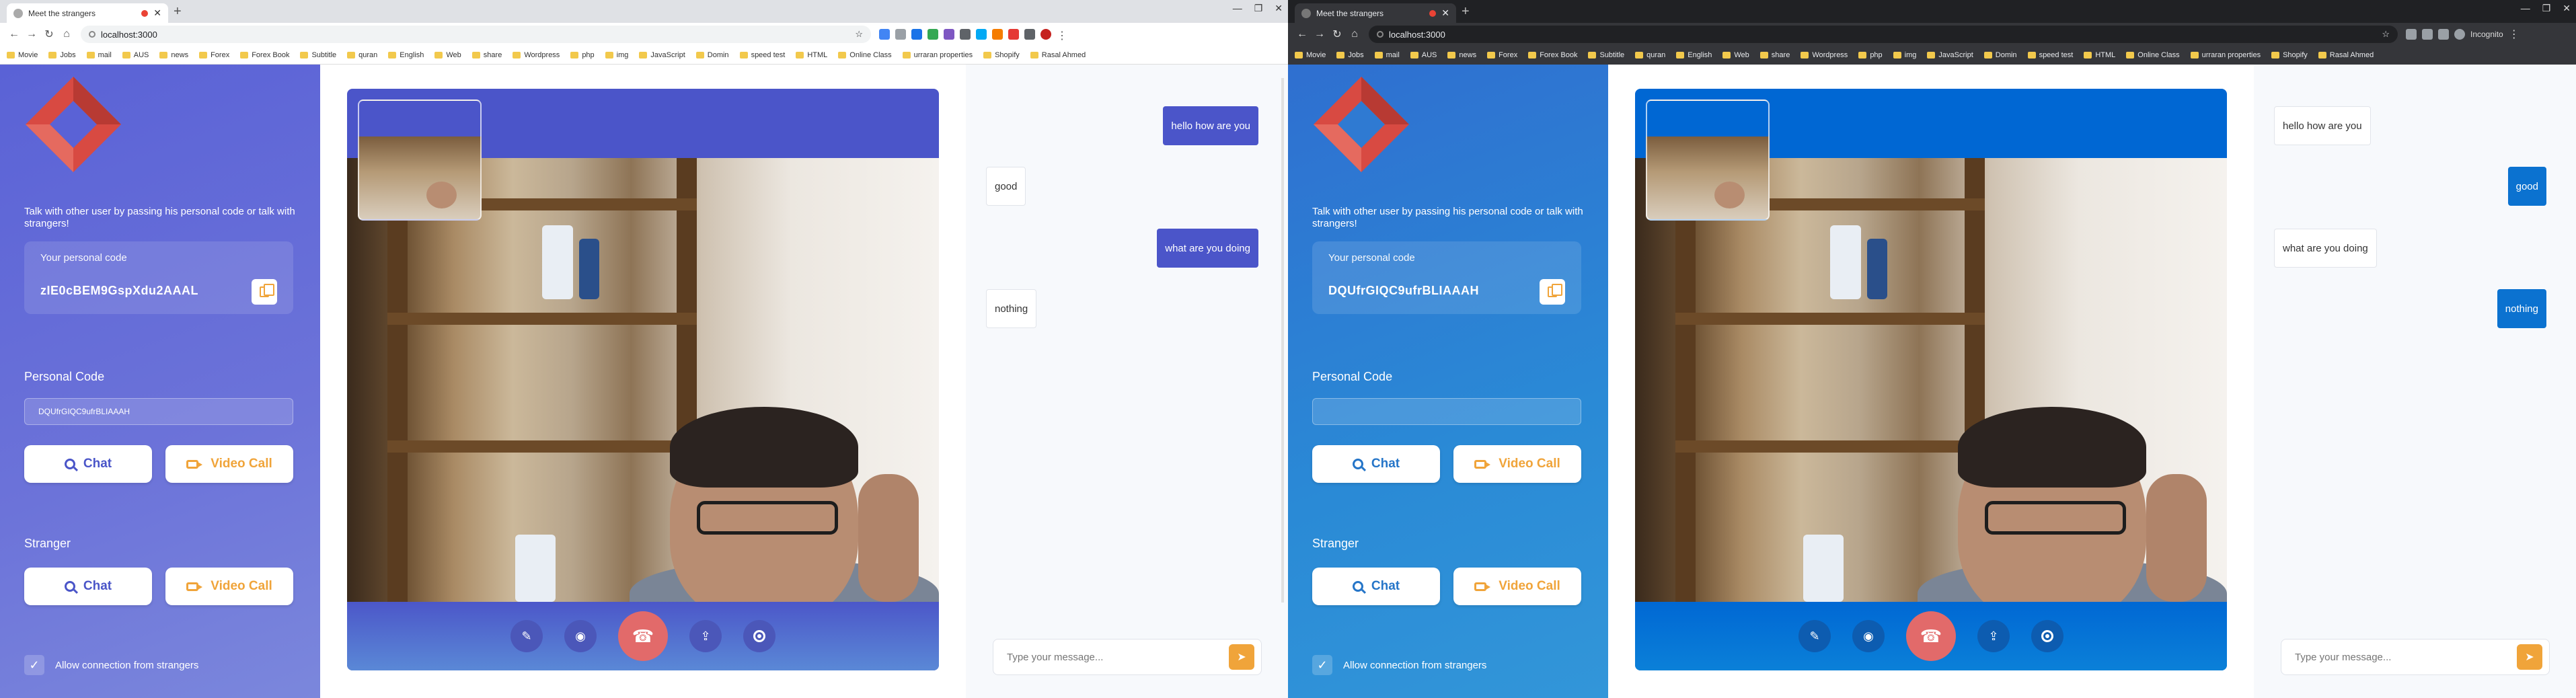  I want to click on personal-code-input, so click(158, 411).